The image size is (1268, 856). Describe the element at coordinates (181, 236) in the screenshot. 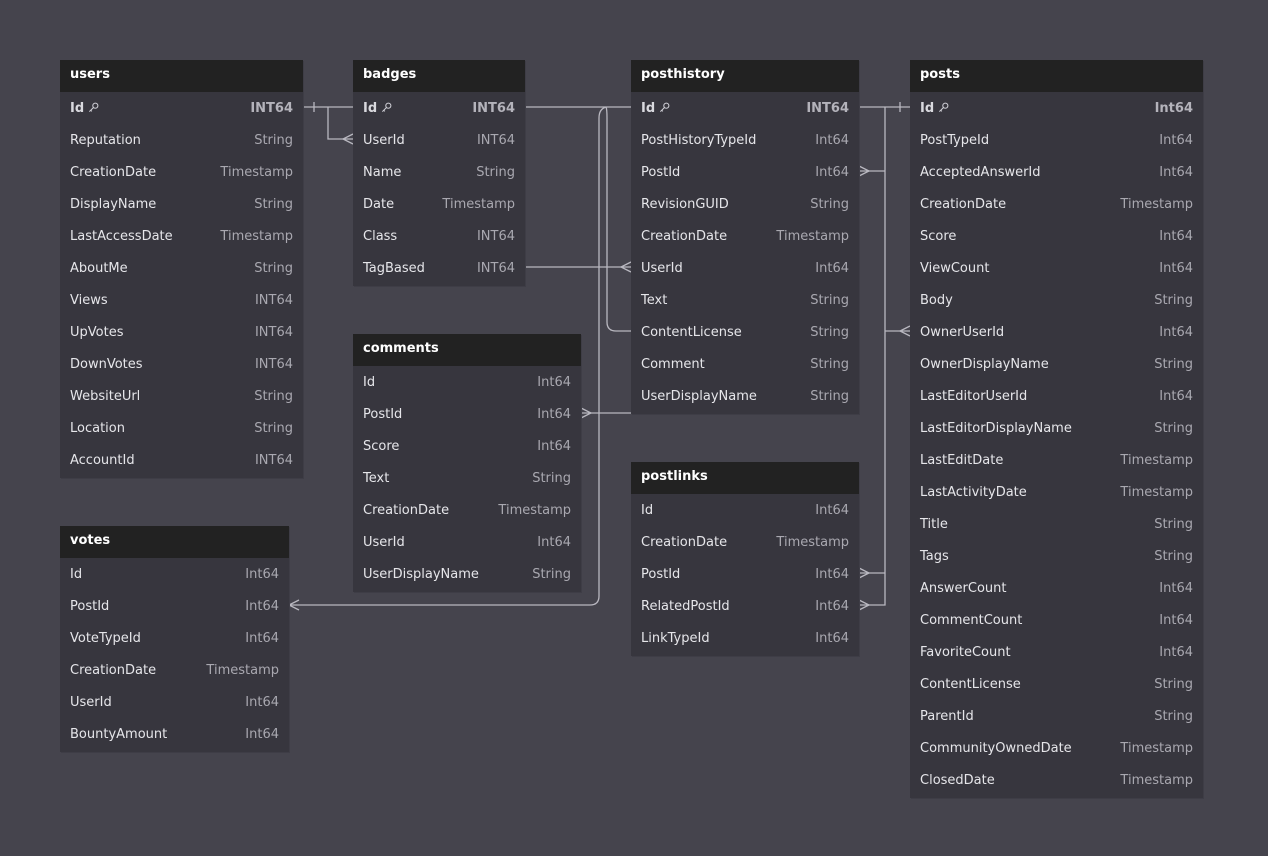

I see `field-row: LastAccessDate Timestamp` at that location.